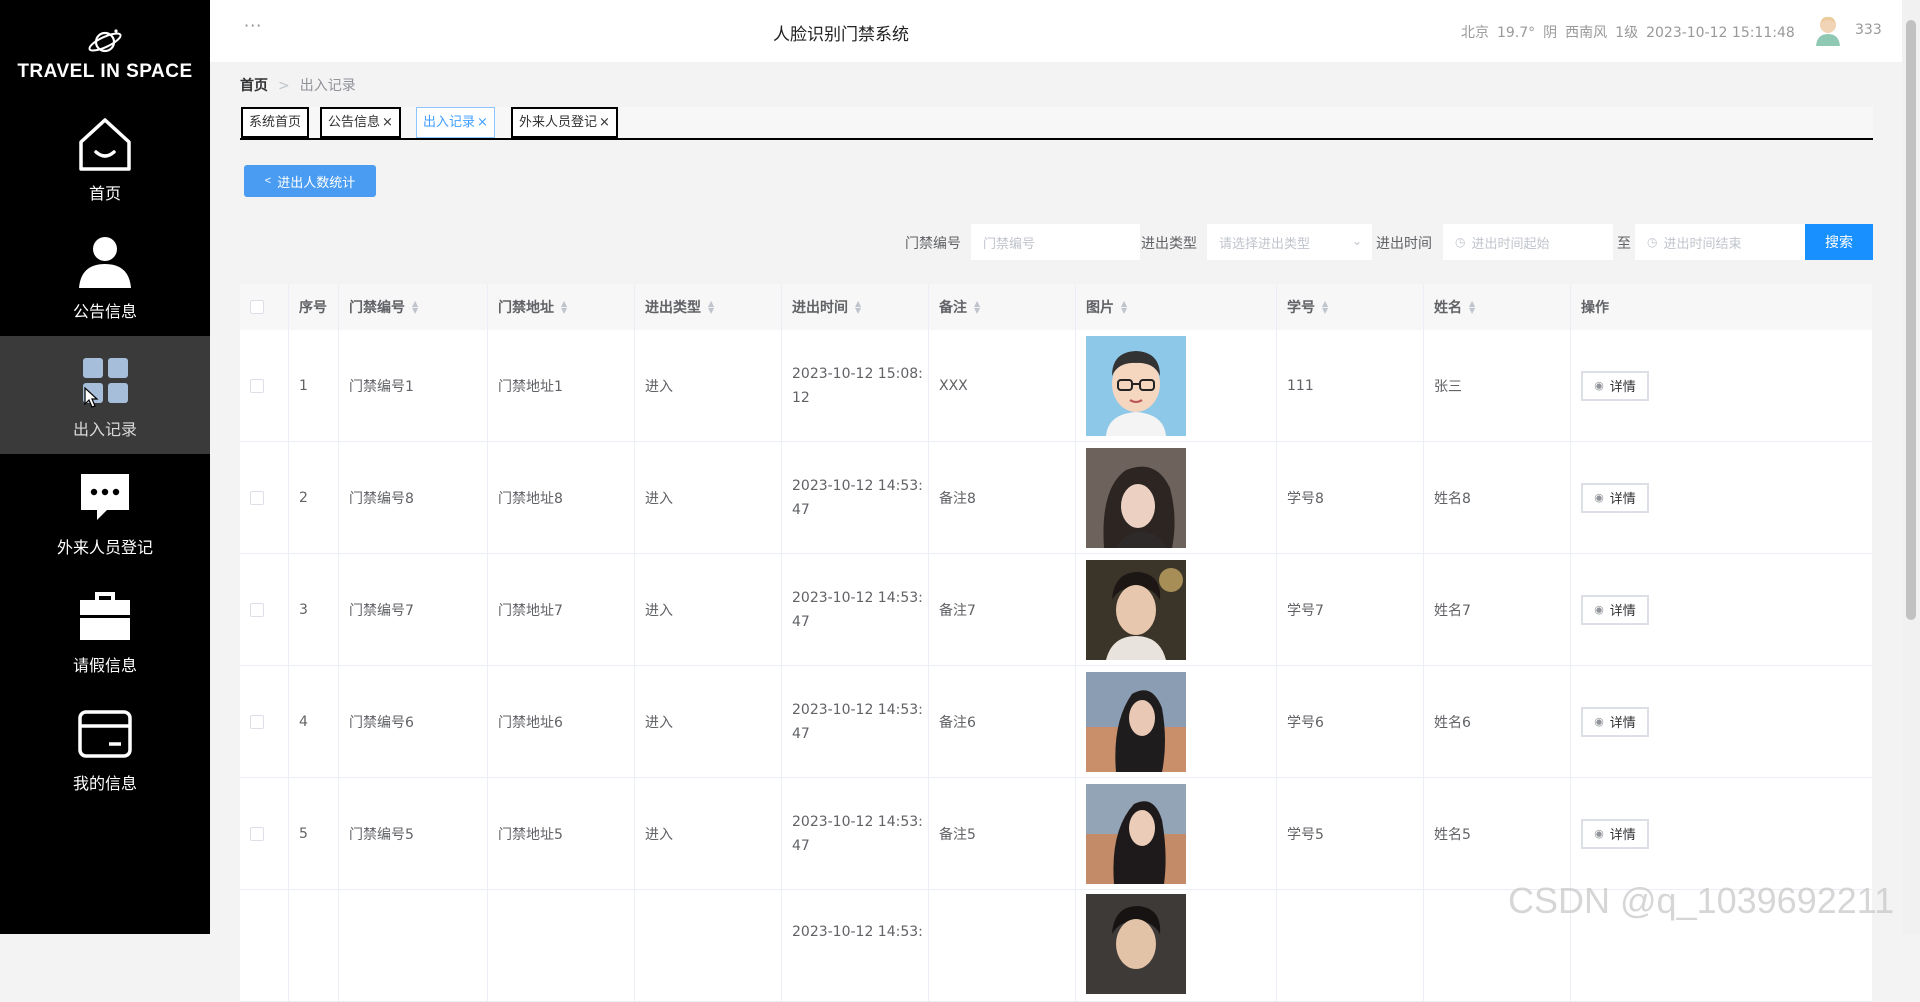  Describe the element at coordinates (854, 307) in the screenshot. I see `col-time: 进出时间 ▲ ▼` at that location.